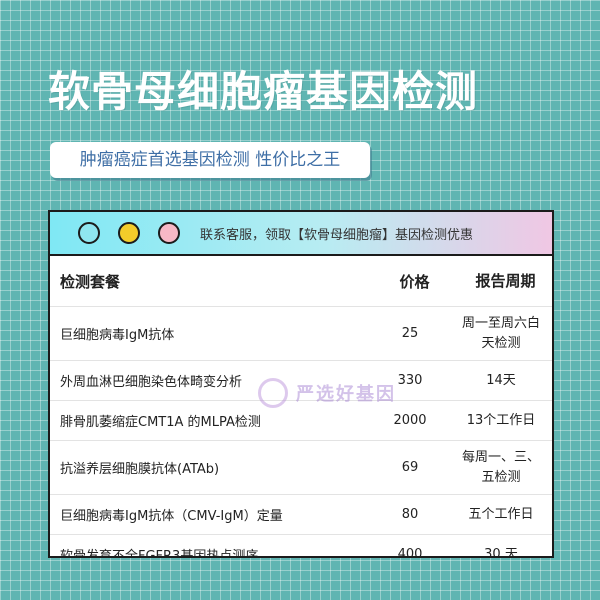 The image size is (600, 600). I want to click on package-name: 软骨发育不全FGFR3基因热点测序, so click(210, 545).